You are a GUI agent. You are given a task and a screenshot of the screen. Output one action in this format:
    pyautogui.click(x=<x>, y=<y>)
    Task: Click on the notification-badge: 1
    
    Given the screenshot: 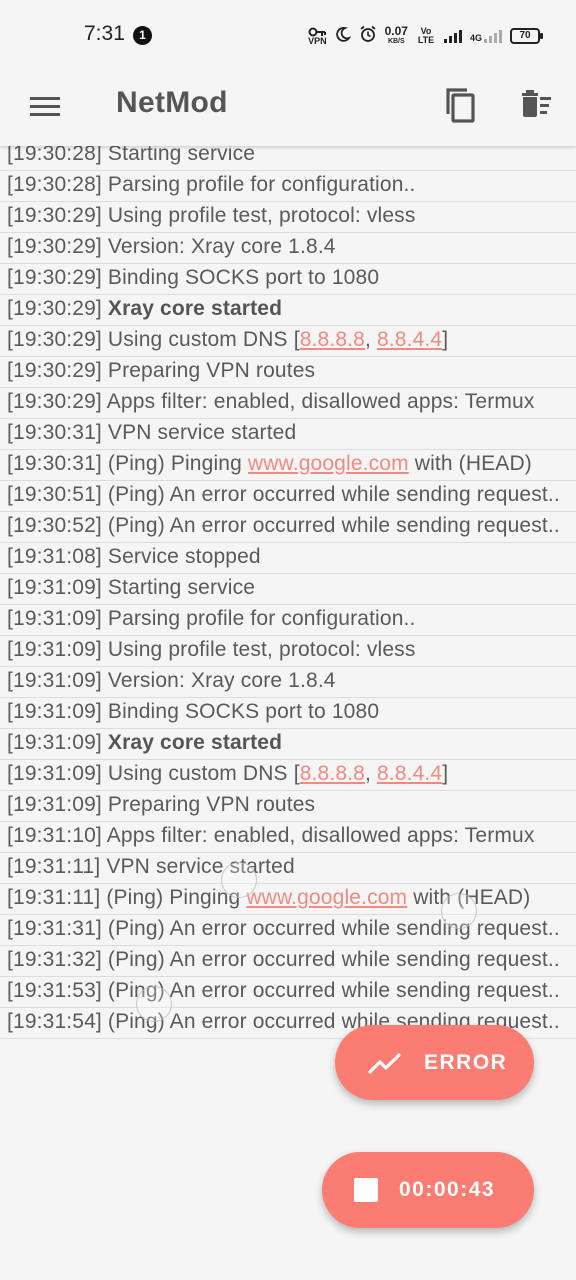 What is the action you would take?
    pyautogui.click(x=142, y=35)
    